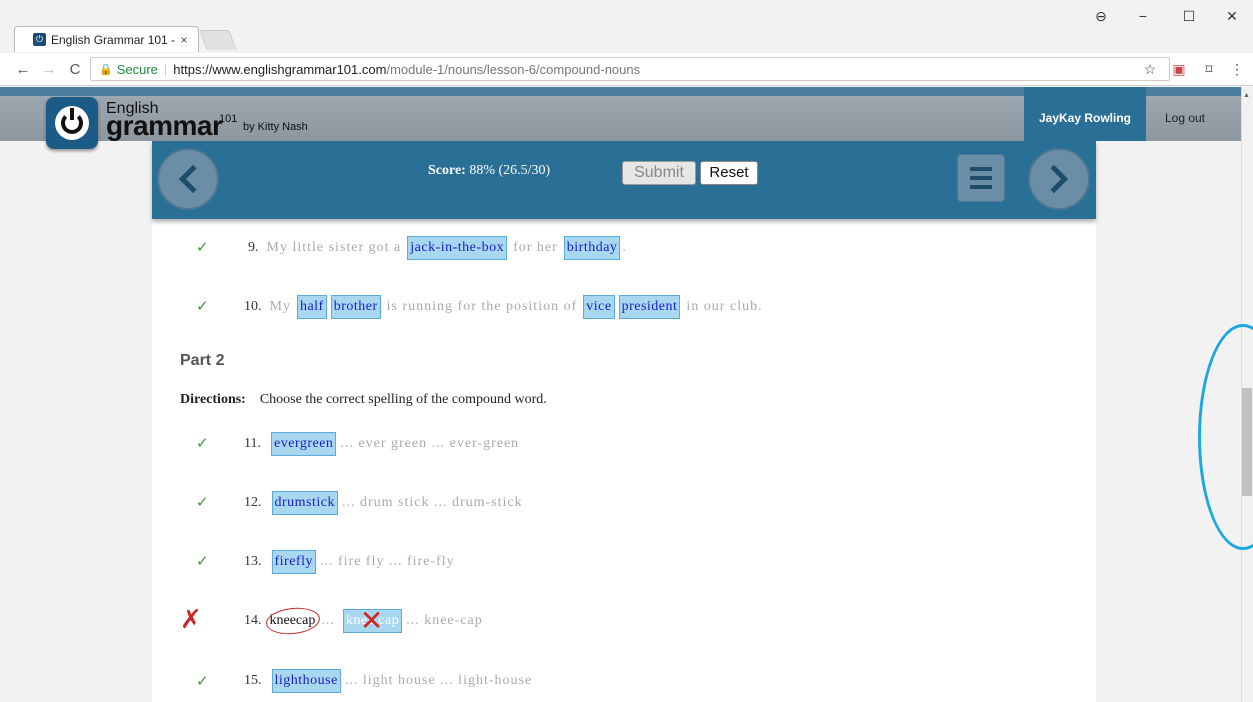 The width and height of the screenshot is (1253, 702). What do you see at coordinates (1246, 95) in the screenshot?
I see `scroll-up-arrow-icon: ▲` at bounding box center [1246, 95].